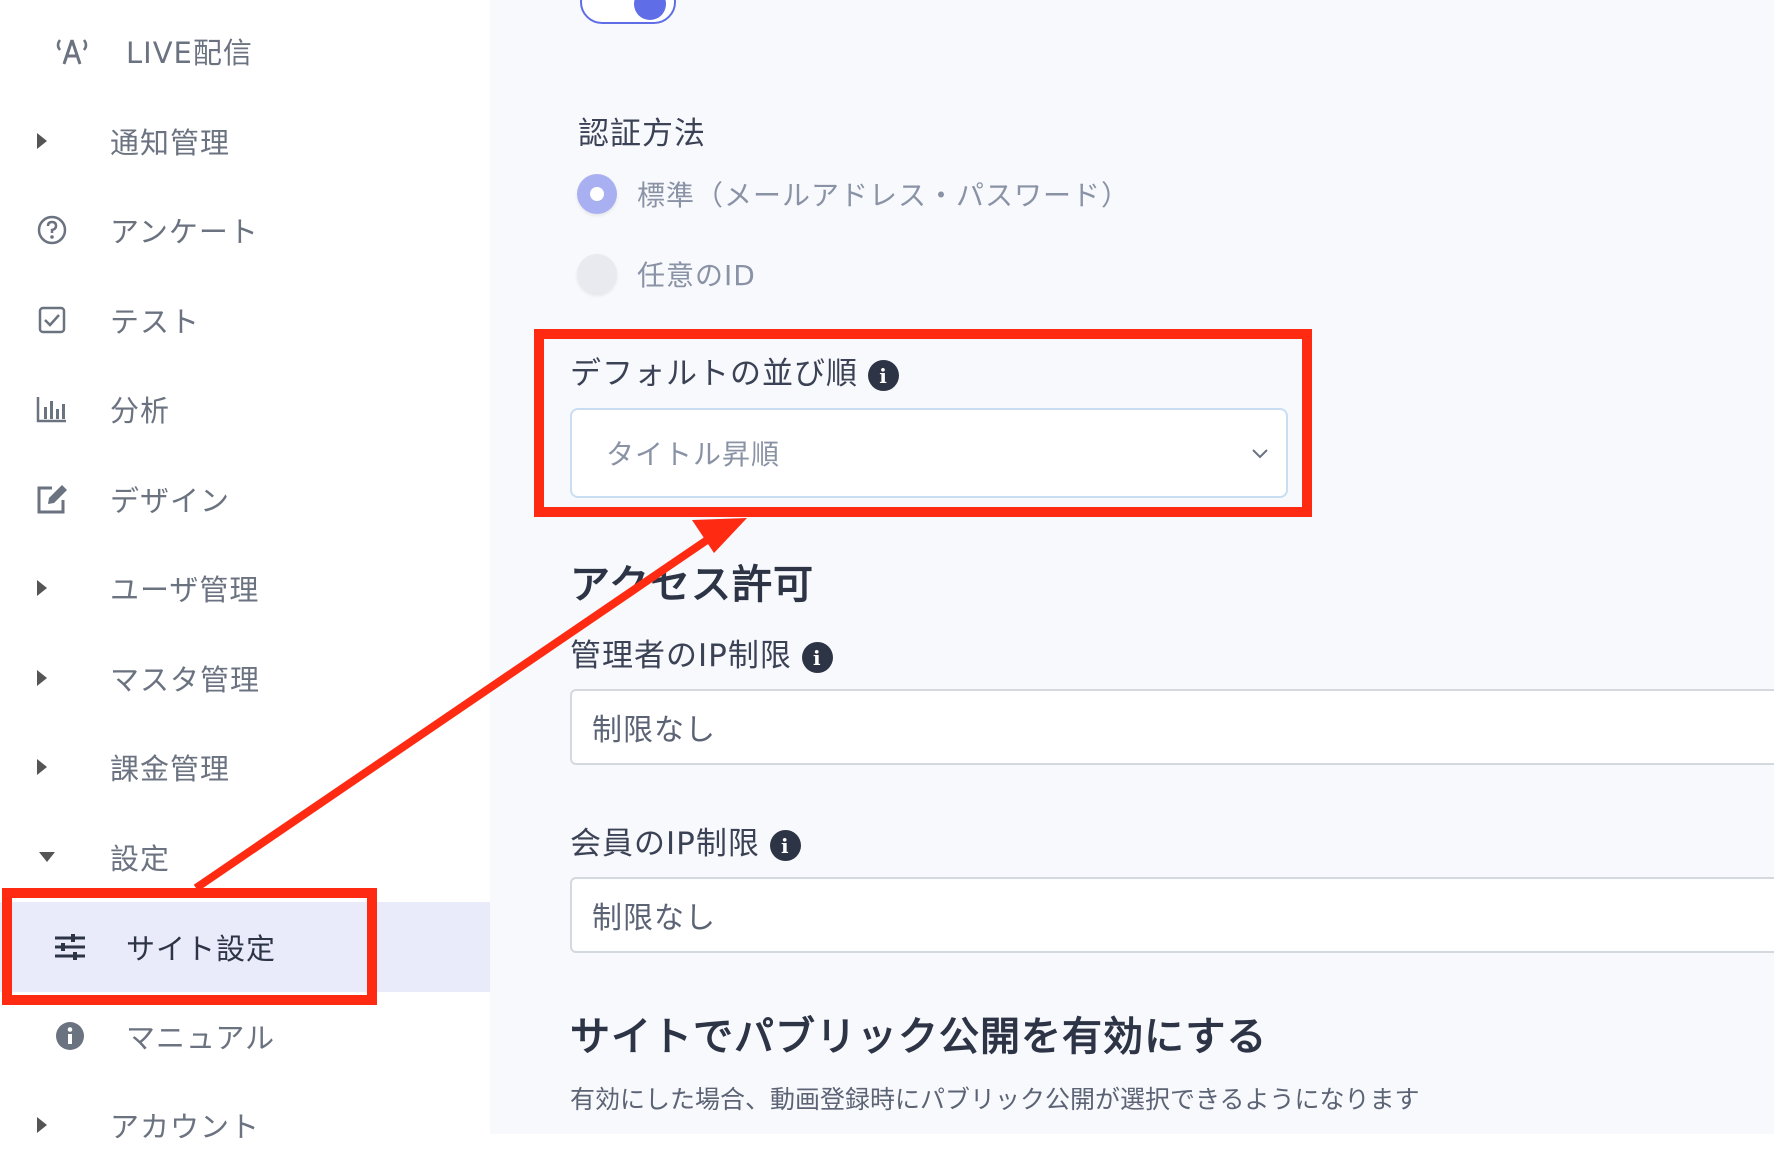 This screenshot has width=1774, height=1155. I want to click on auth-option-custom-id: 任意のID, so click(666, 274).